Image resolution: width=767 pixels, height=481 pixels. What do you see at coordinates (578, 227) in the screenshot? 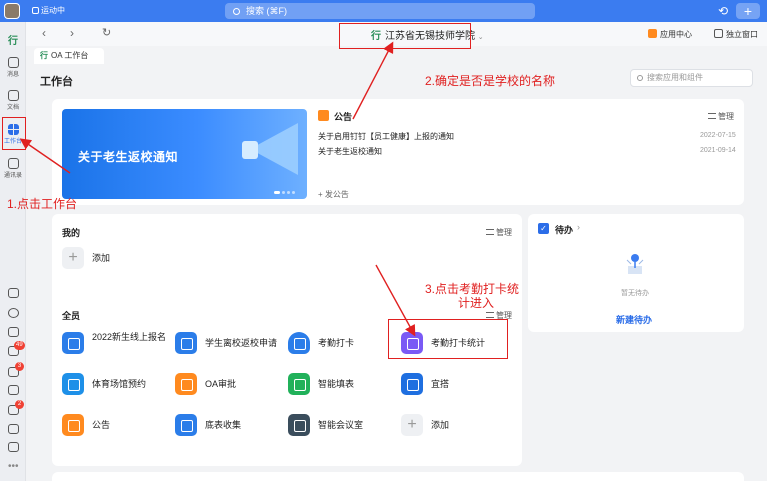
I see `chevron-right-icon: ›` at bounding box center [578, 227].